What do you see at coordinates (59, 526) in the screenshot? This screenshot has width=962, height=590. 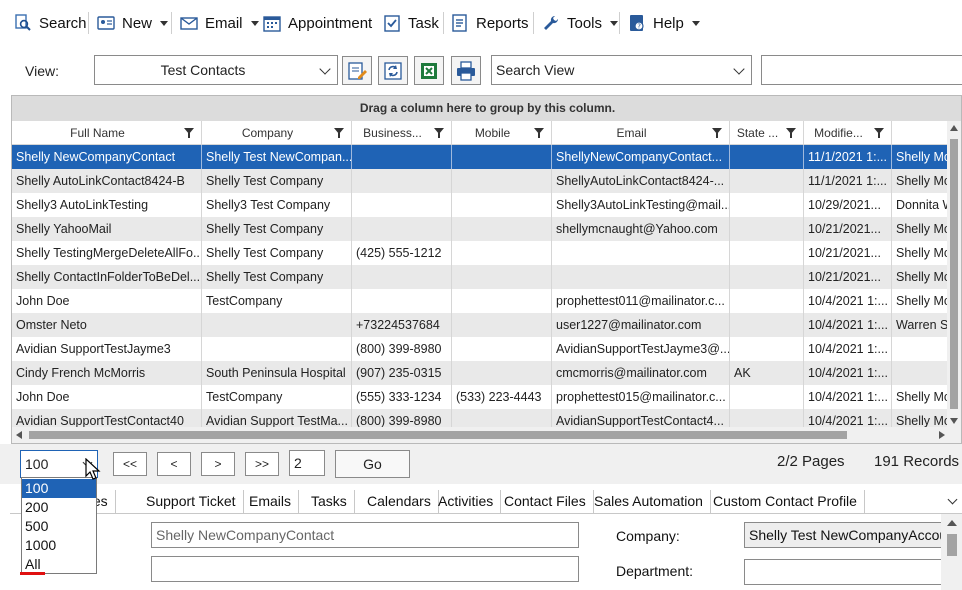 I see `page-size-option: 500` at bounding box center [59, 526].